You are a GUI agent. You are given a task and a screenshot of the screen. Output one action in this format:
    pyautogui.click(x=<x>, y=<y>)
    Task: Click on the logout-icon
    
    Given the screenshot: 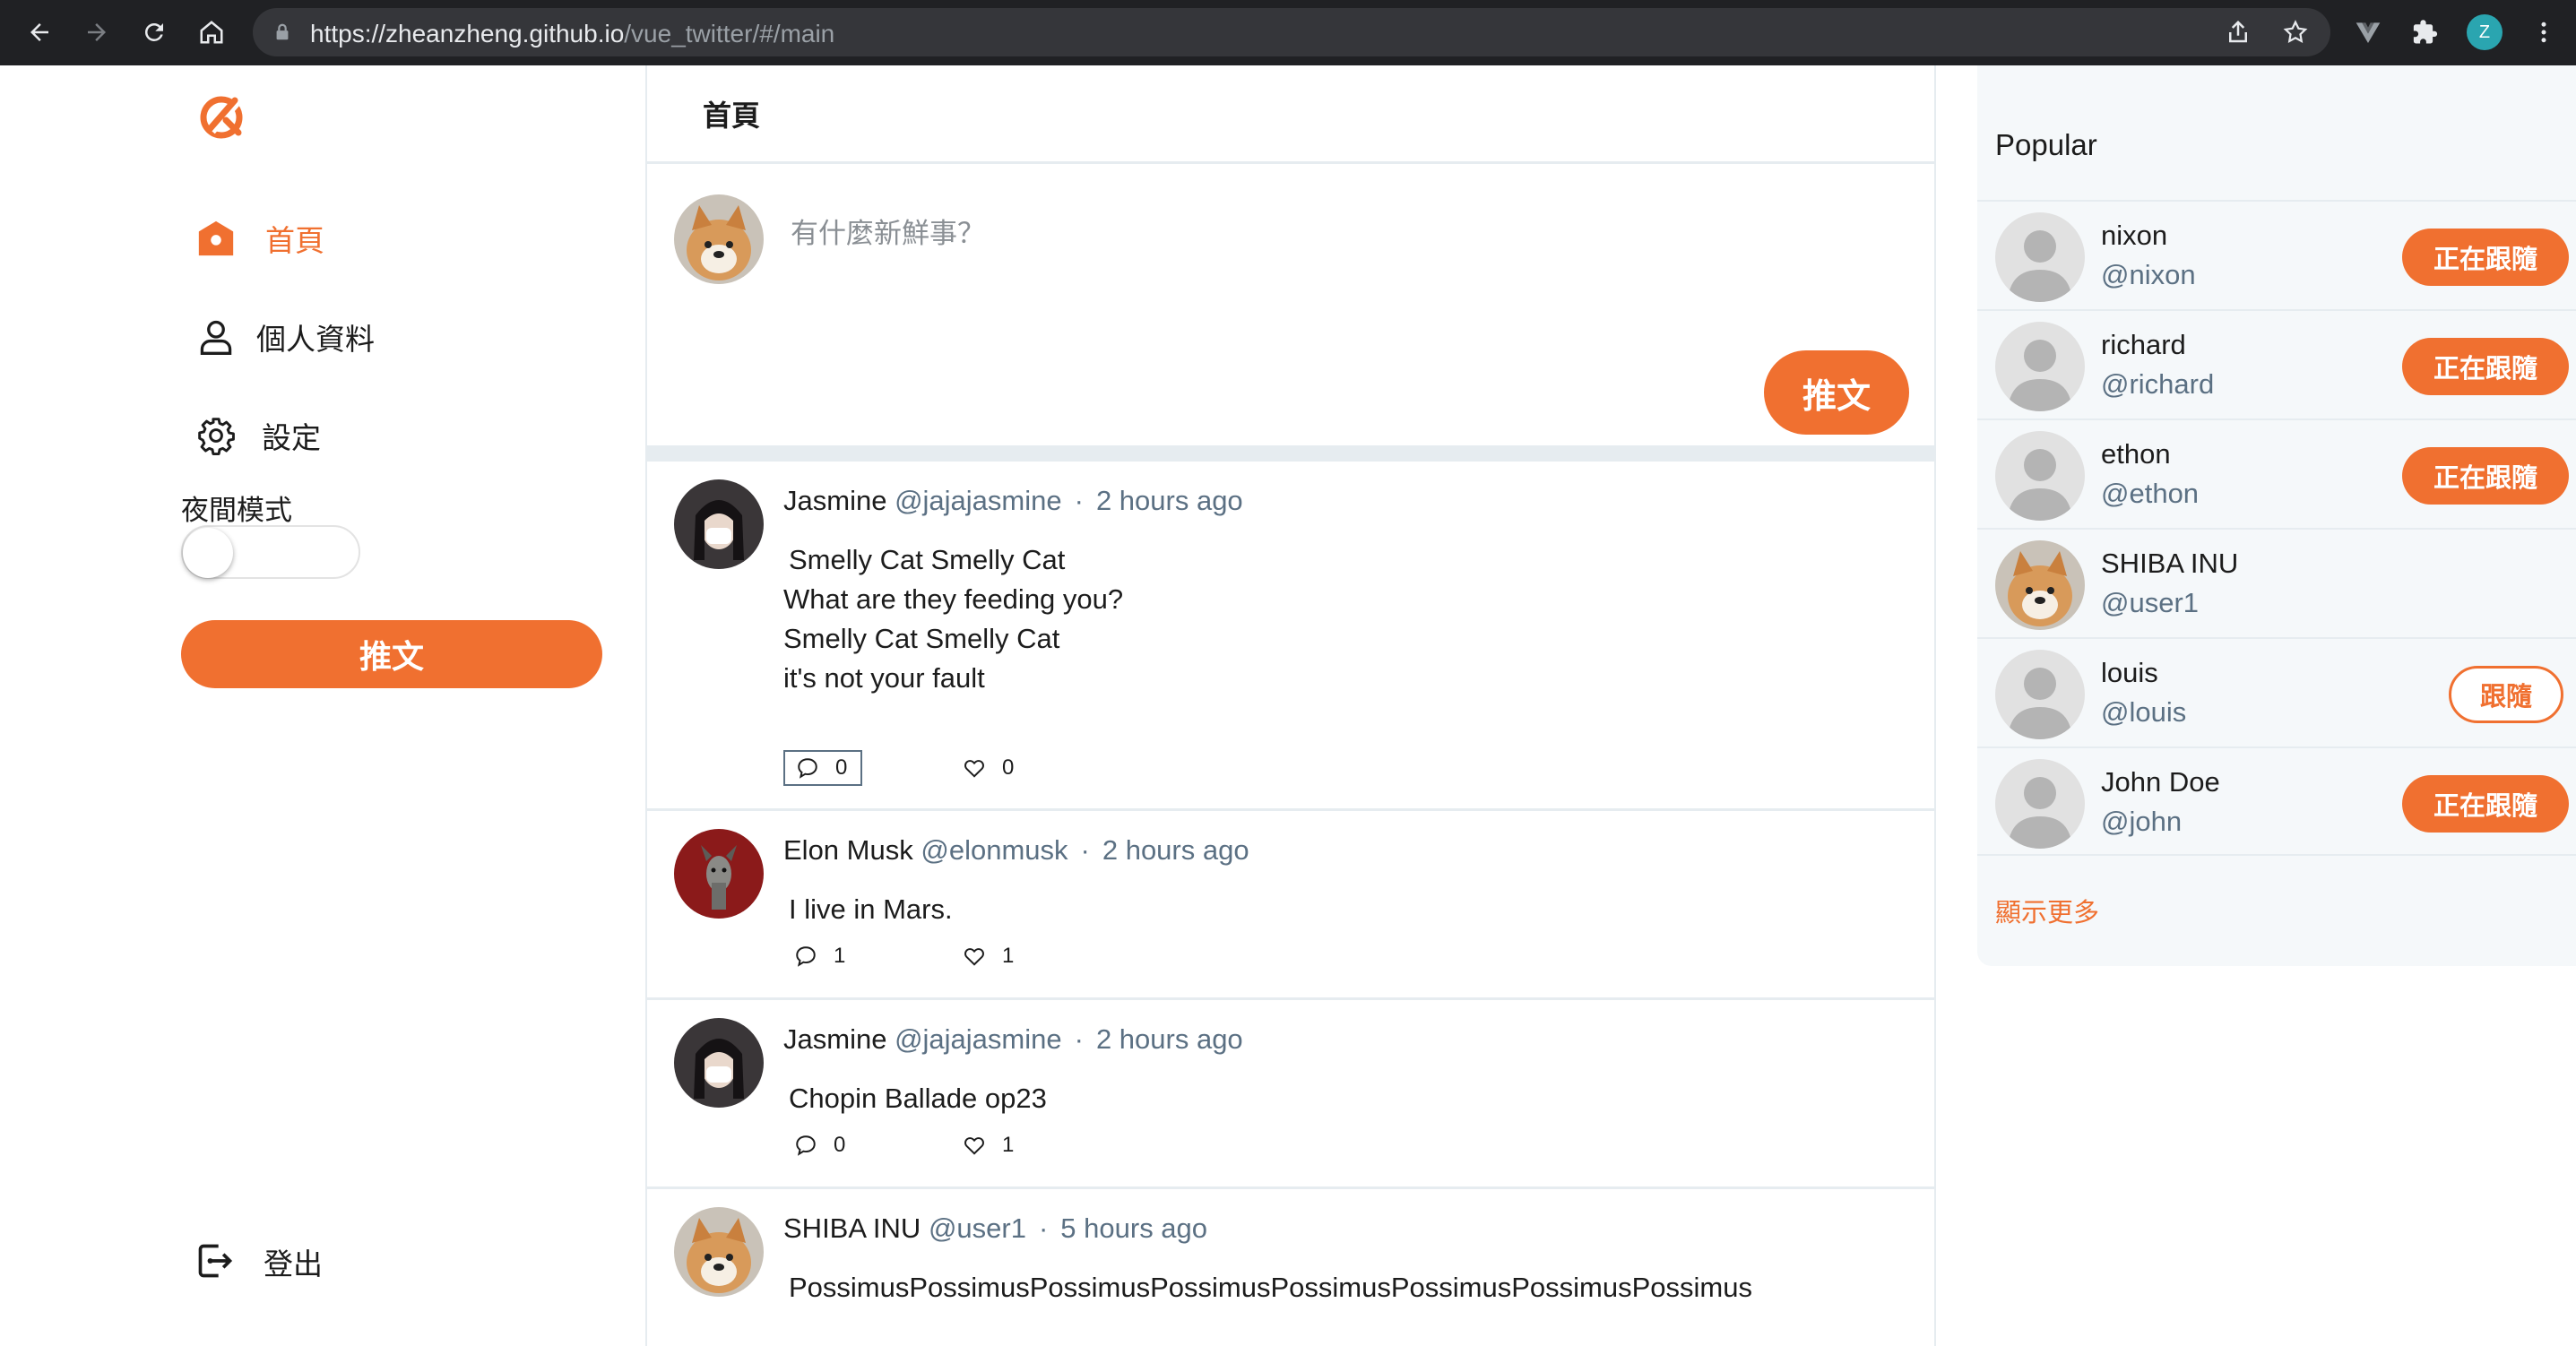 What is the action you would take?
    pyautogui.click(x=216, y=1262)
    